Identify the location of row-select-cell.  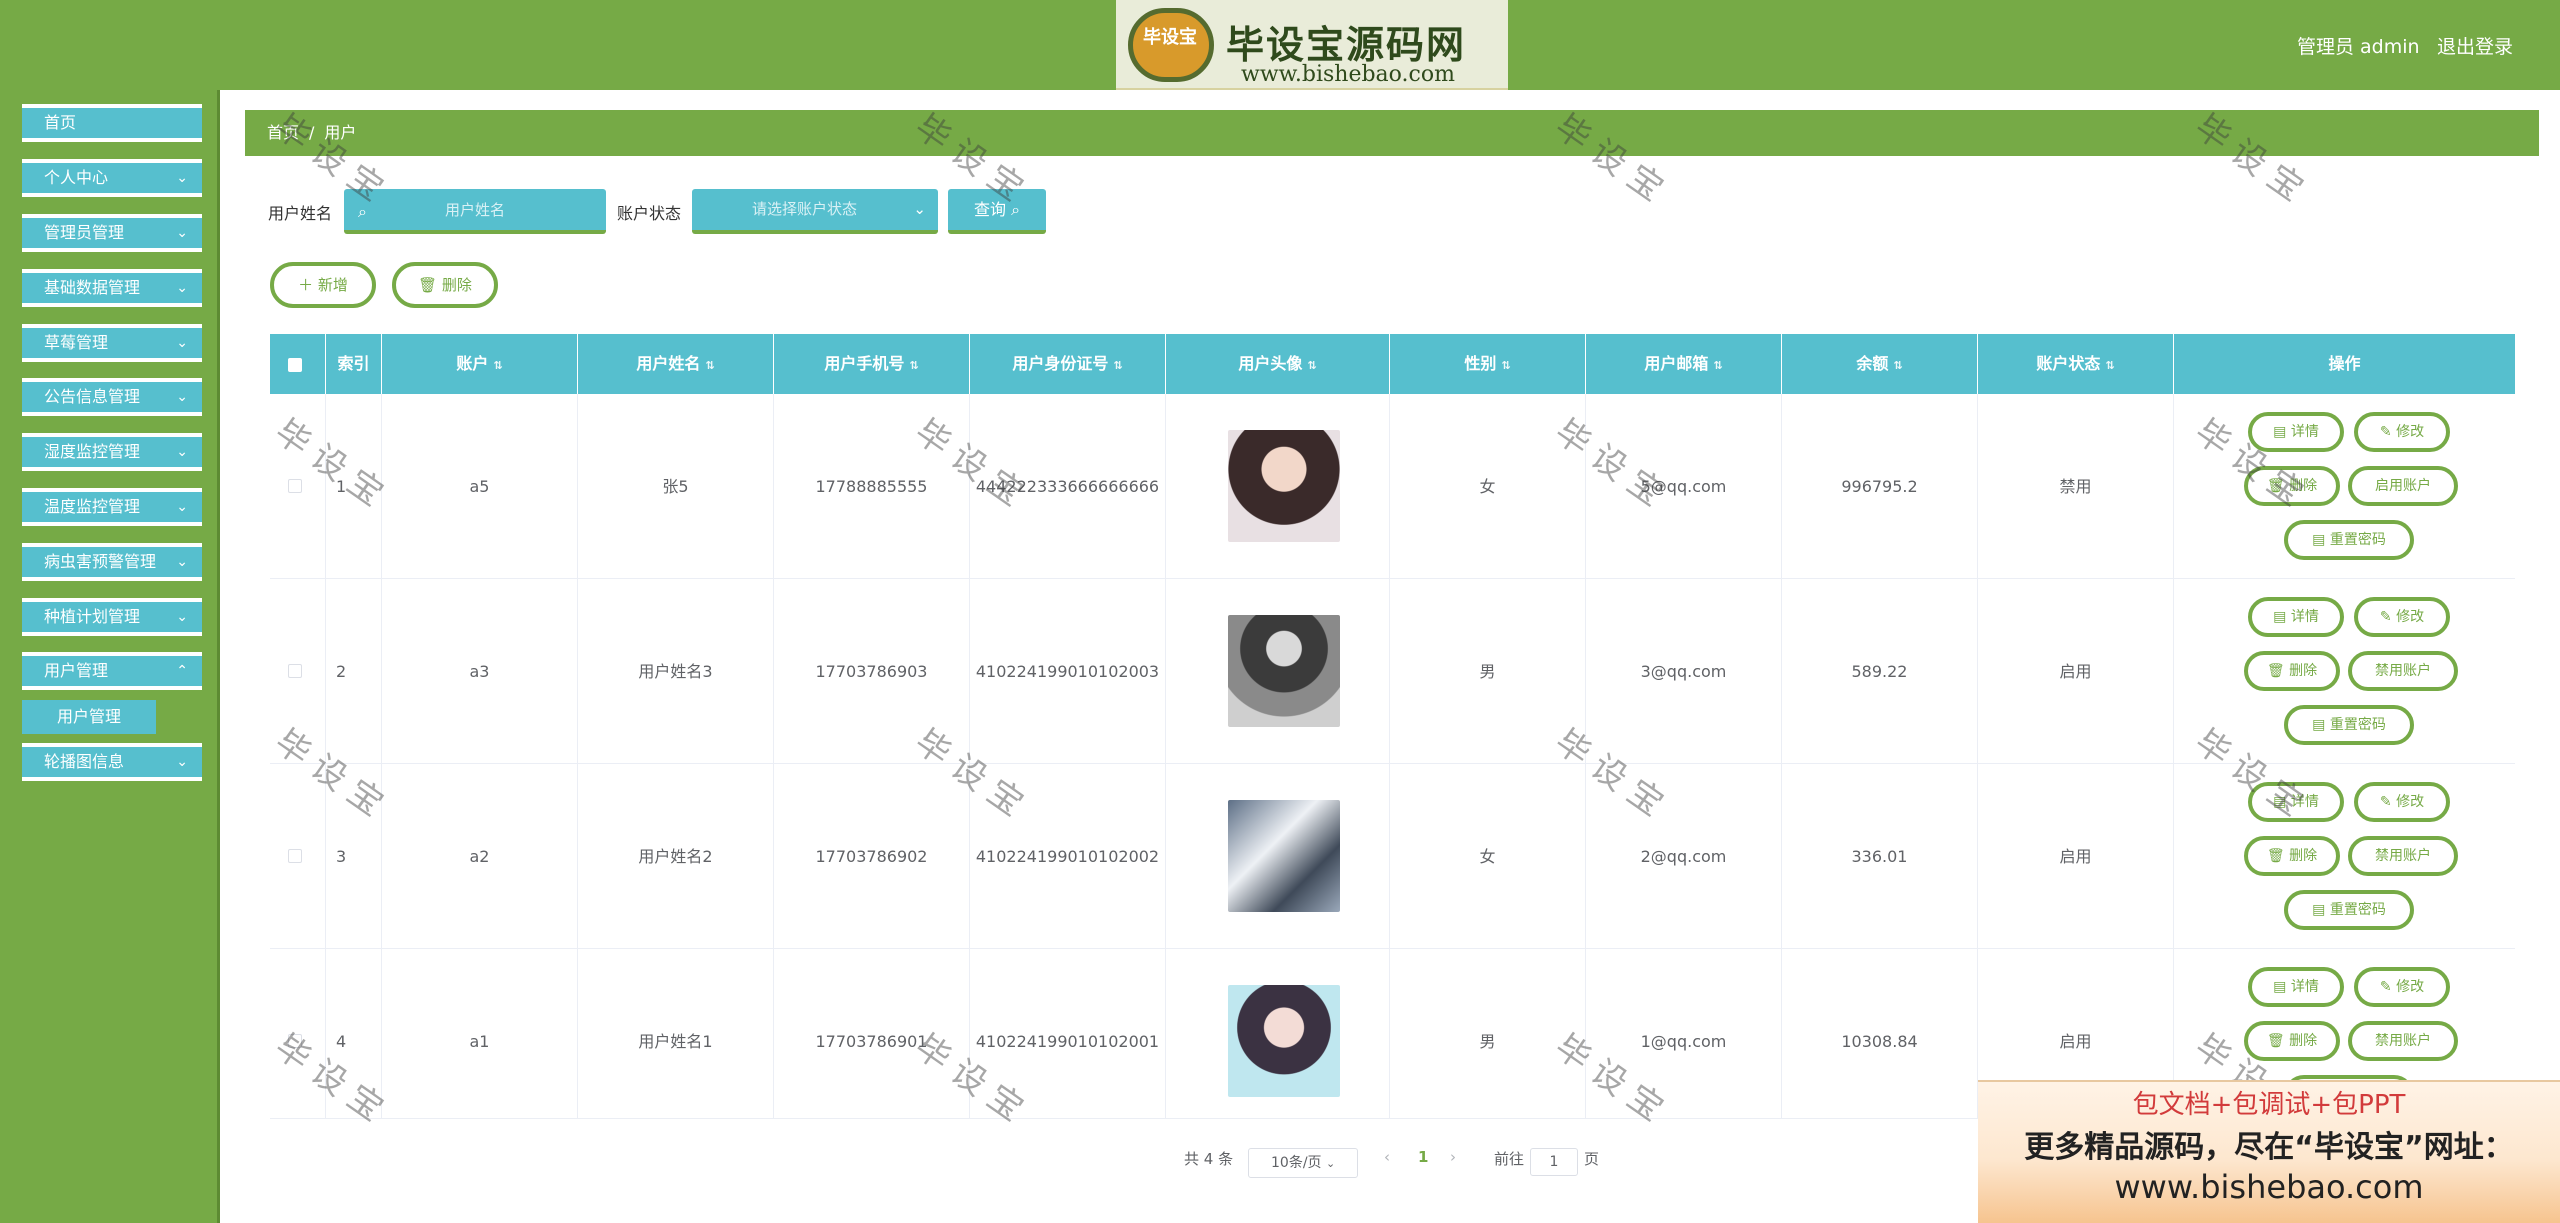
(298, 856).